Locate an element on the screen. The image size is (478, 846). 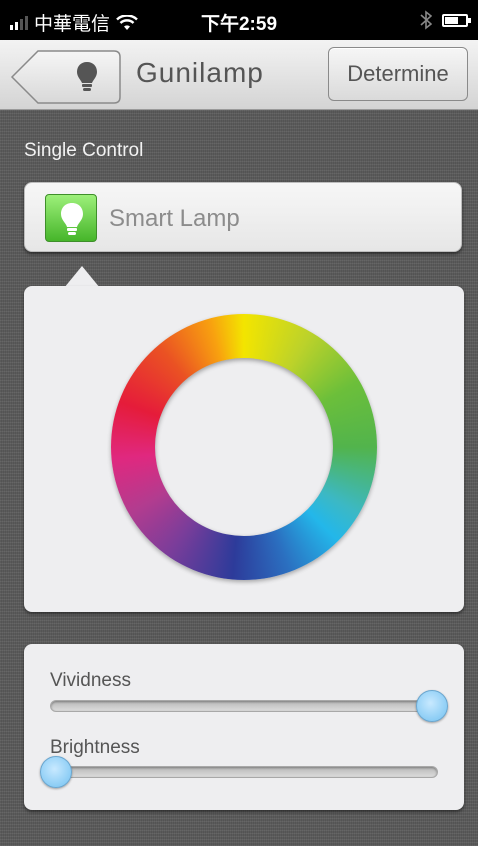
back-arrow-shape is located at coordinates (65, 77).